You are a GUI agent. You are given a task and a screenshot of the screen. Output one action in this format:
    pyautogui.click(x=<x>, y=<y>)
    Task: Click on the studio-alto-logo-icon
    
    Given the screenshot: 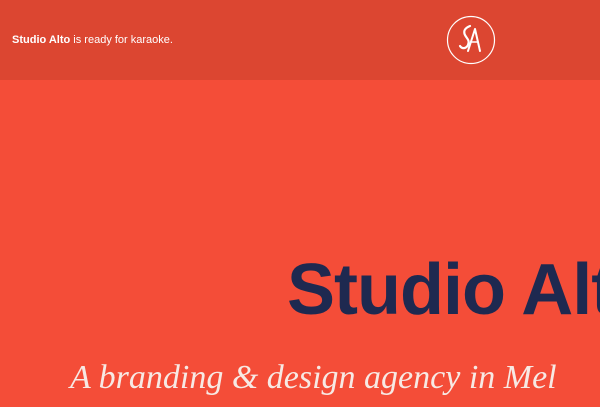 What is the action you would take?
    pyautogui.click(x=471, y=40)
    